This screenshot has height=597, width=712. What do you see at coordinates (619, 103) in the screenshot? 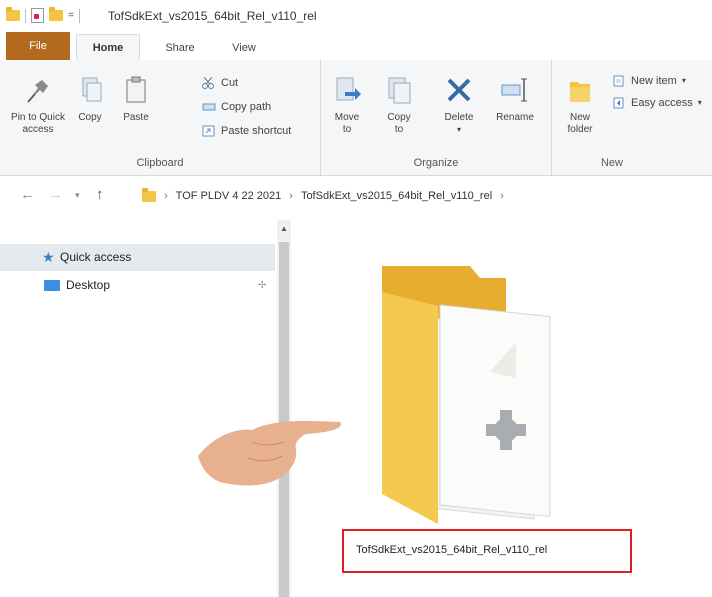
I see `easy-access-icon` at bounding box center [619, 103].